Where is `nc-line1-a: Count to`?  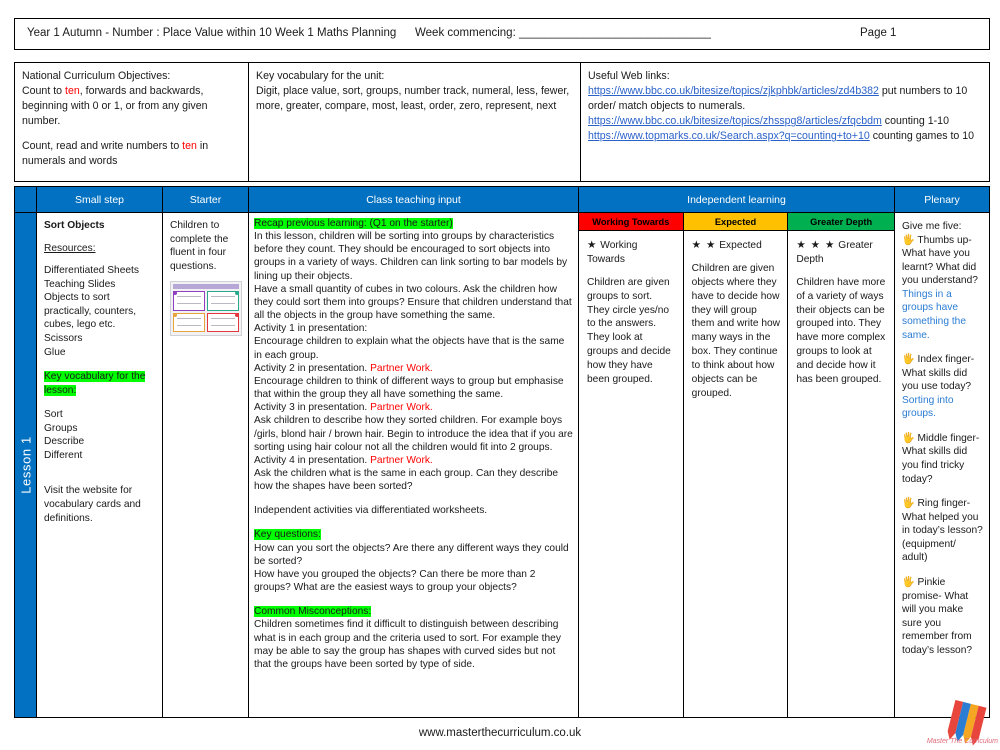 nc-line1-a: Count to is located at coordinates (43, 91).